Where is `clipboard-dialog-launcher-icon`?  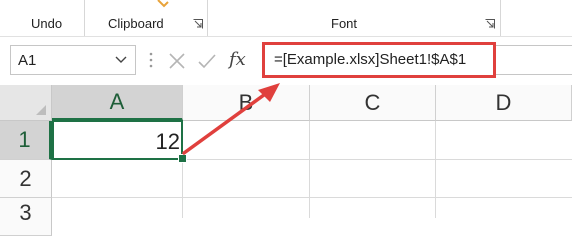 clipboard-dialog-launcher-icon is located at coordinates (198, 24).